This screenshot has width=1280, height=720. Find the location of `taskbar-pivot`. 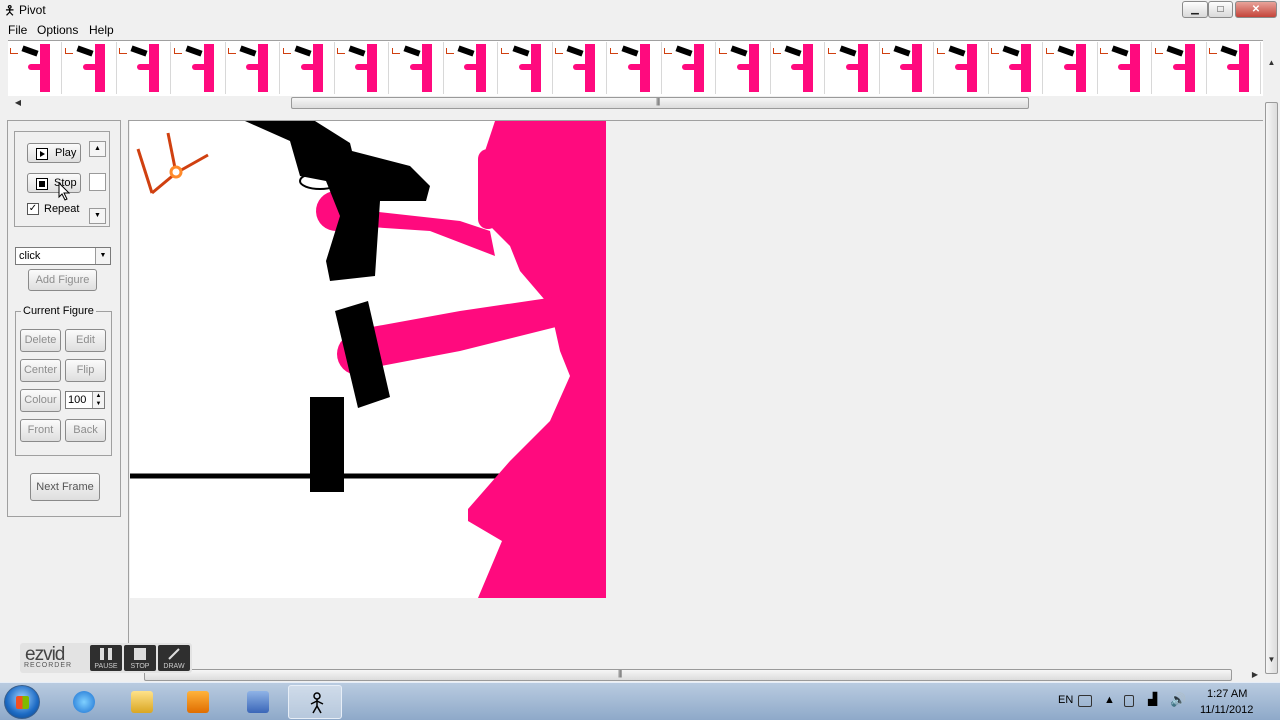

taskbar-pivot is located at coordinates (315, 702).